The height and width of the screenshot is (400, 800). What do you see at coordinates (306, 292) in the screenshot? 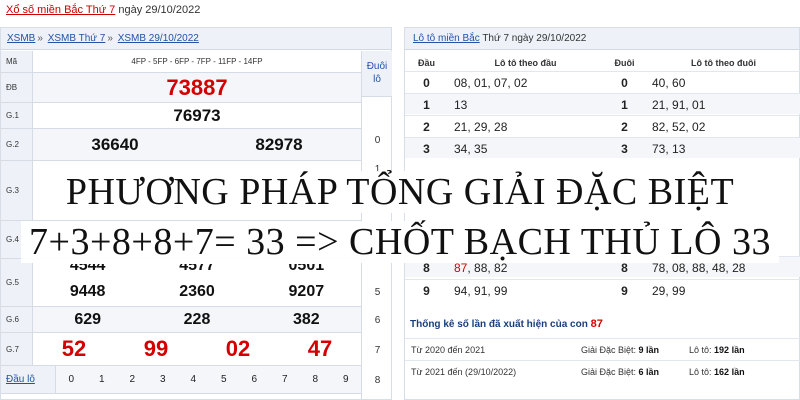
I see `prize-number: 9207` at bounding box center [306, 292].